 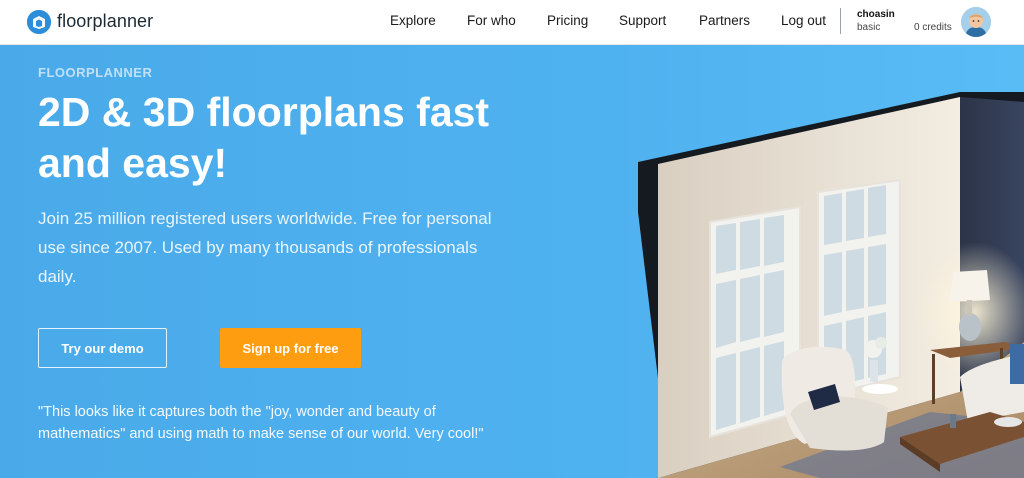 I want to click on credits-count: 0 credits, so click(x=933, y=27).